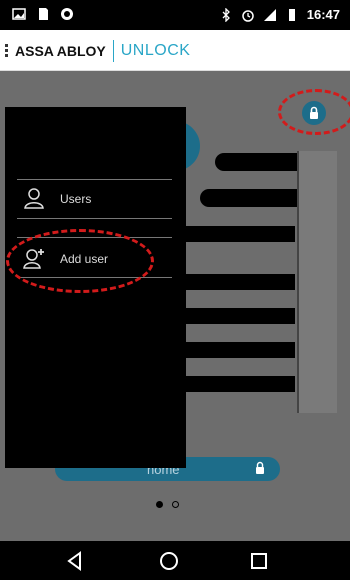  What do you see at coordinates (113, 51) in the screenshot?
I see `logo-separator` at bounding box center [113, 51].